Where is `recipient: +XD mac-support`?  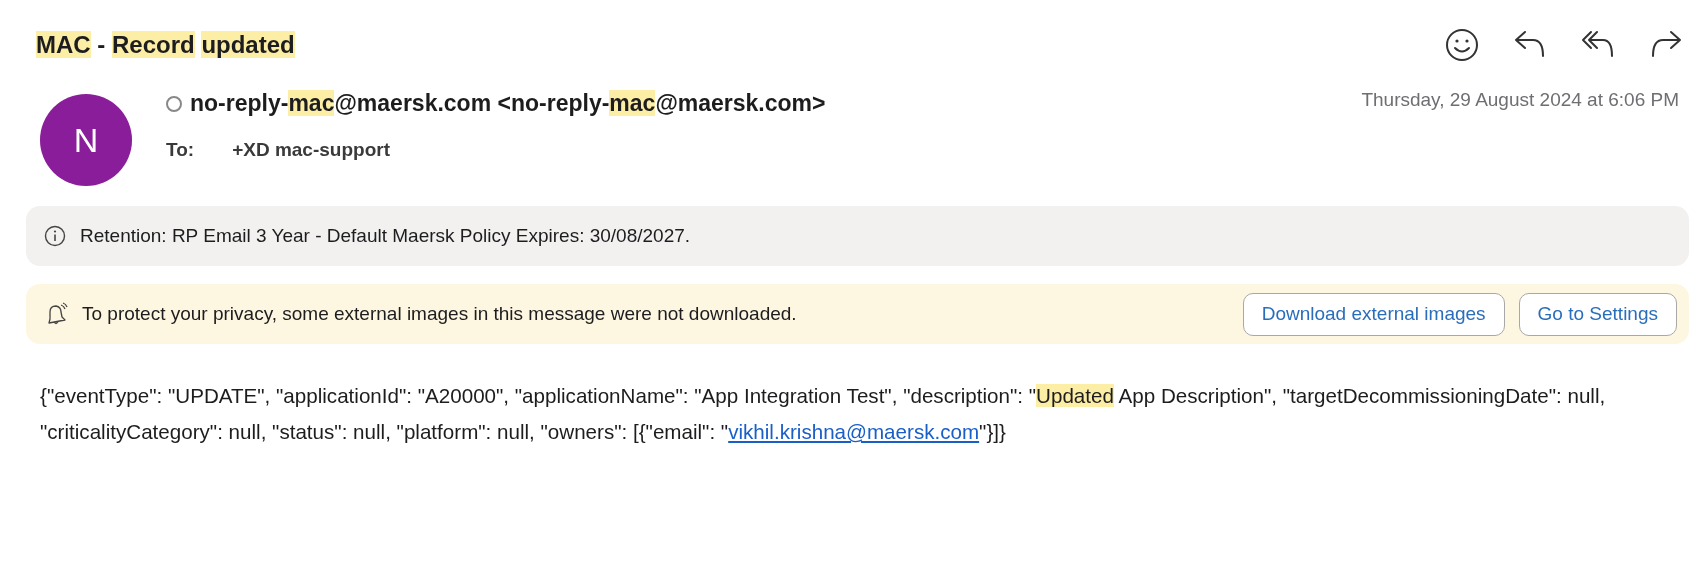
recipient: +XD mac-support is located at coordinates (311, 150).